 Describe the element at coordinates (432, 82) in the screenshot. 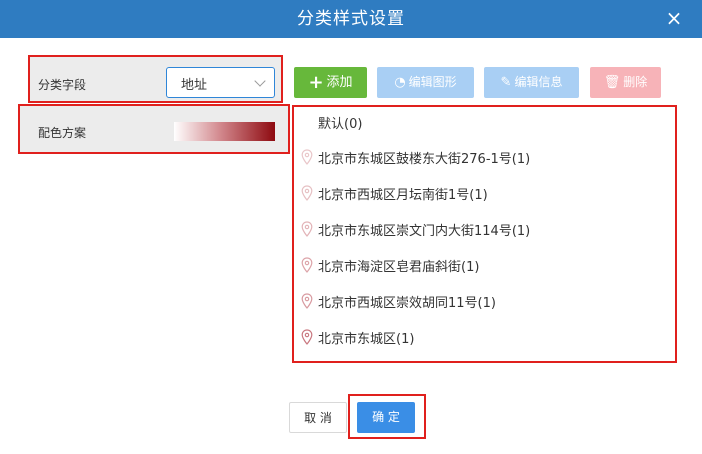

I see `edit-shape-label: 编辑图形` at that location.